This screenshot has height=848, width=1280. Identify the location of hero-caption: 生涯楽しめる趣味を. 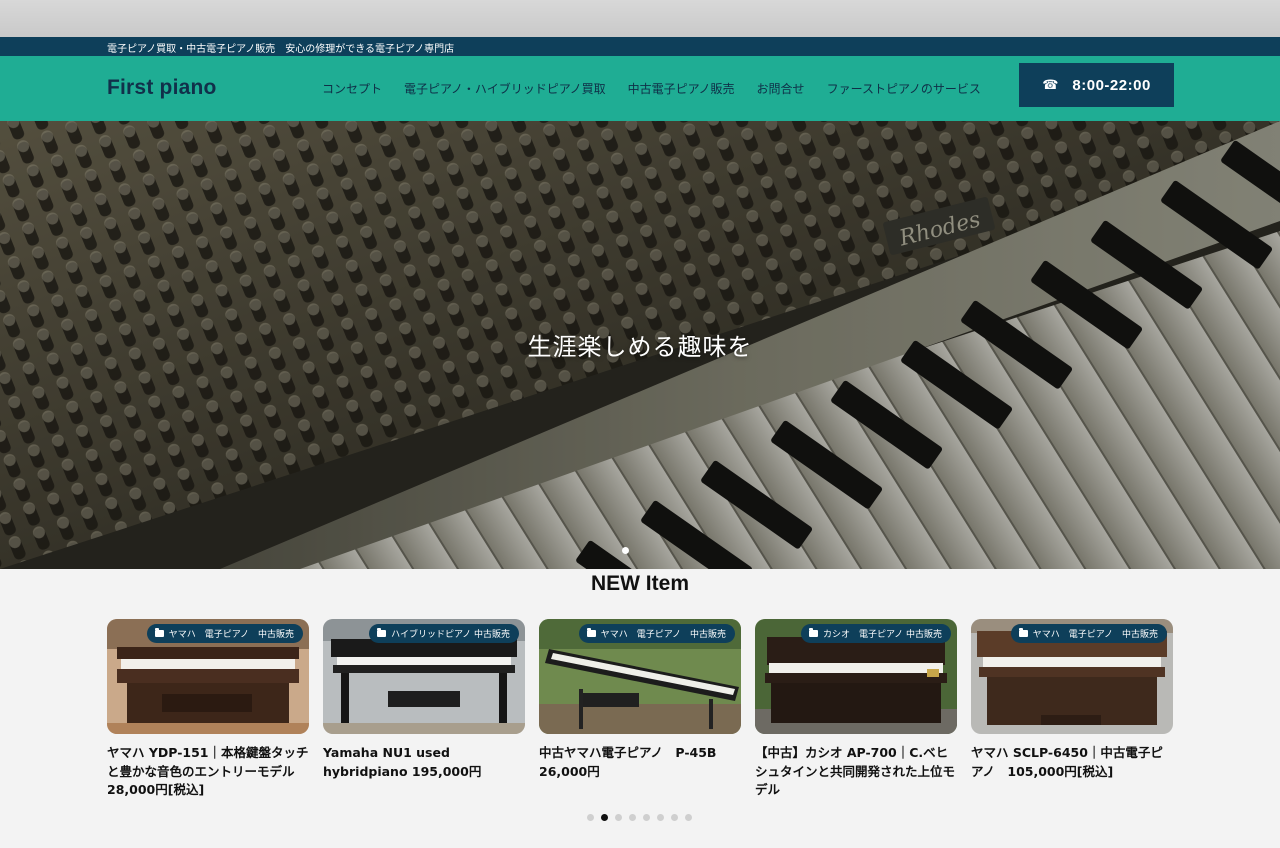
(640, 347).